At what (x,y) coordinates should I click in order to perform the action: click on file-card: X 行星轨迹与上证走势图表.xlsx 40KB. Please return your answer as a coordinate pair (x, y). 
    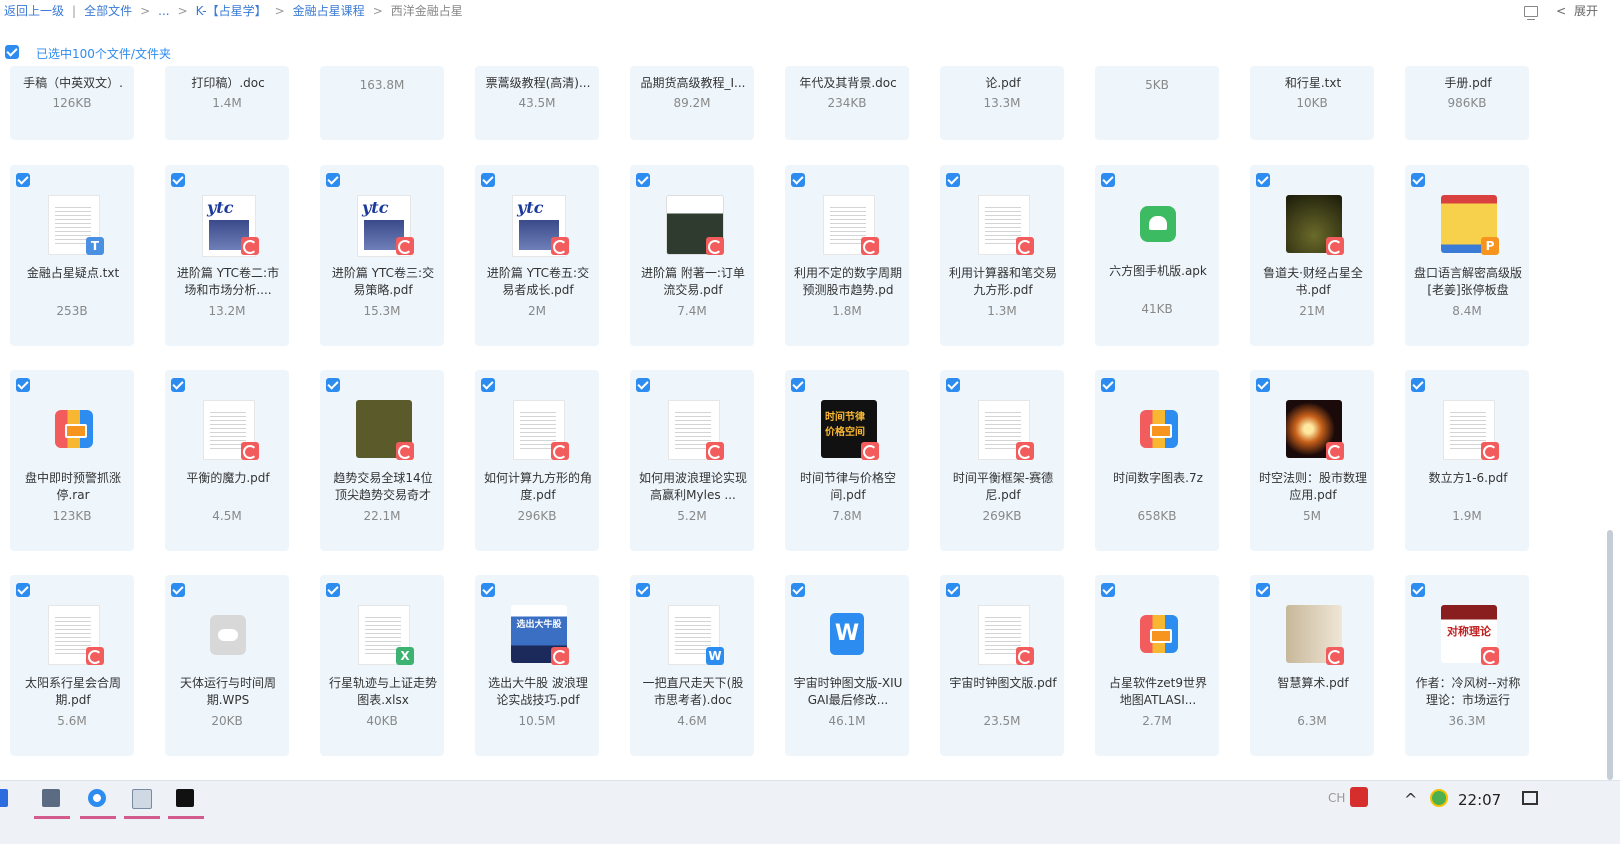
    Looking at the image, I should click on (382, 665).